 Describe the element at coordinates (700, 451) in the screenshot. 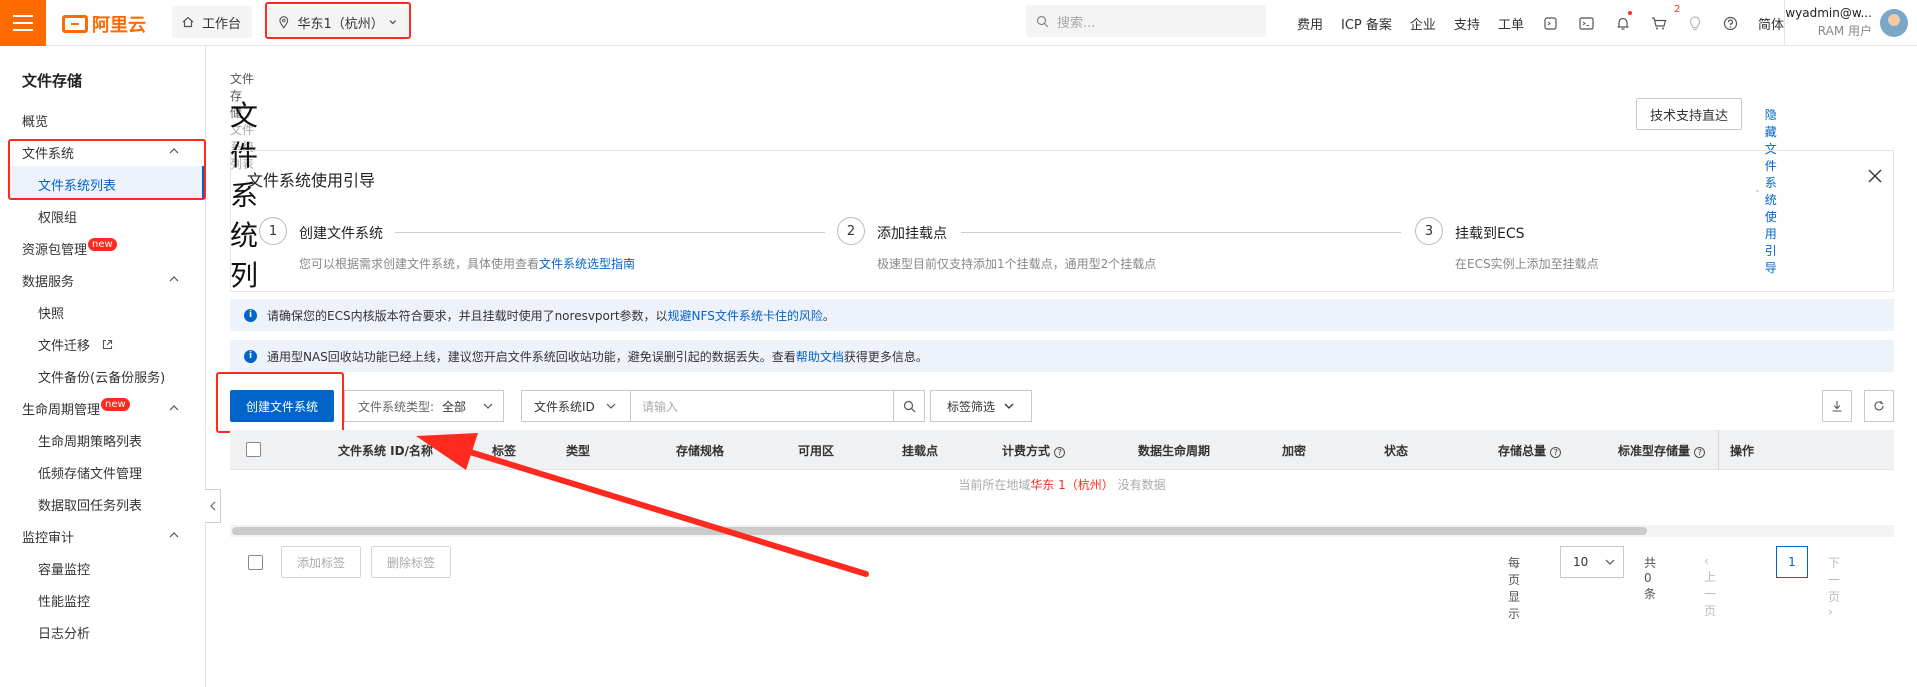

I see `col-storage-spec: 存储规格` at that location.